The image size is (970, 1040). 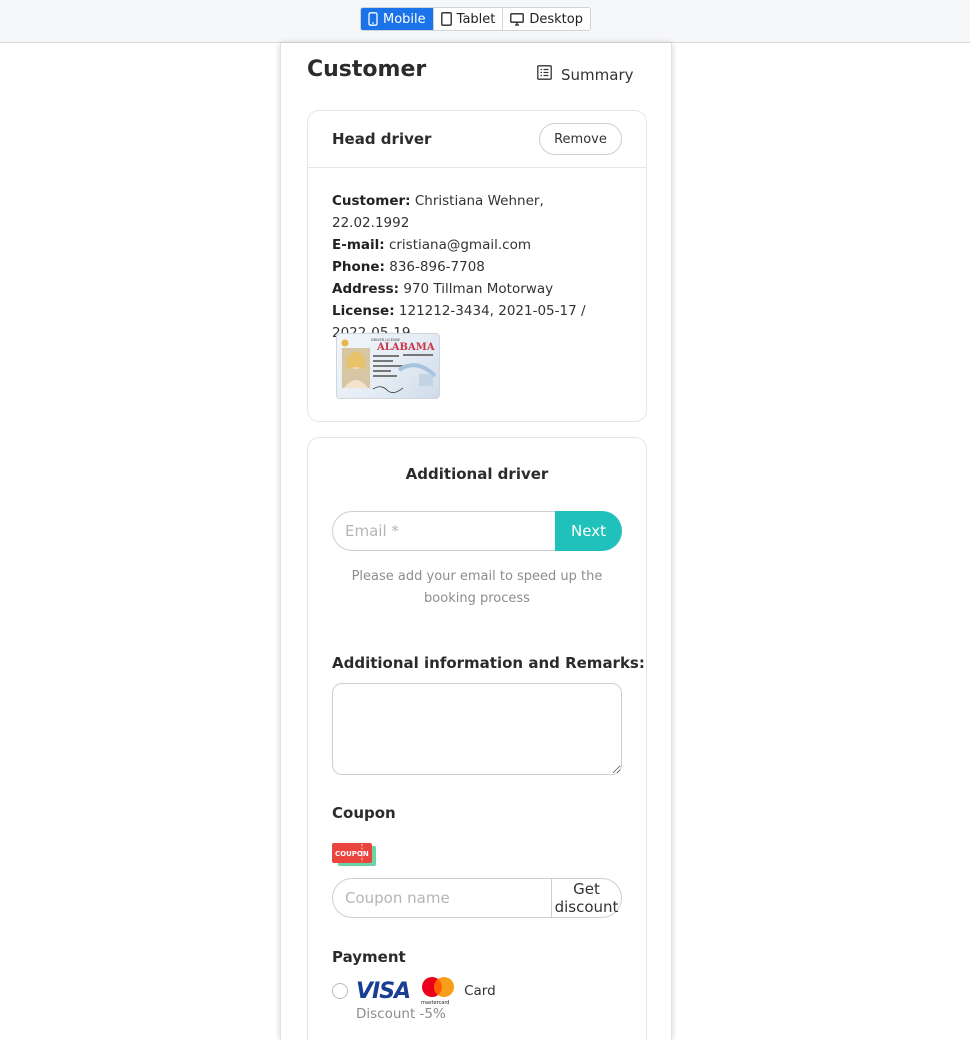 I want to click on visa-icon: VISA, so click(x=383, y=991).